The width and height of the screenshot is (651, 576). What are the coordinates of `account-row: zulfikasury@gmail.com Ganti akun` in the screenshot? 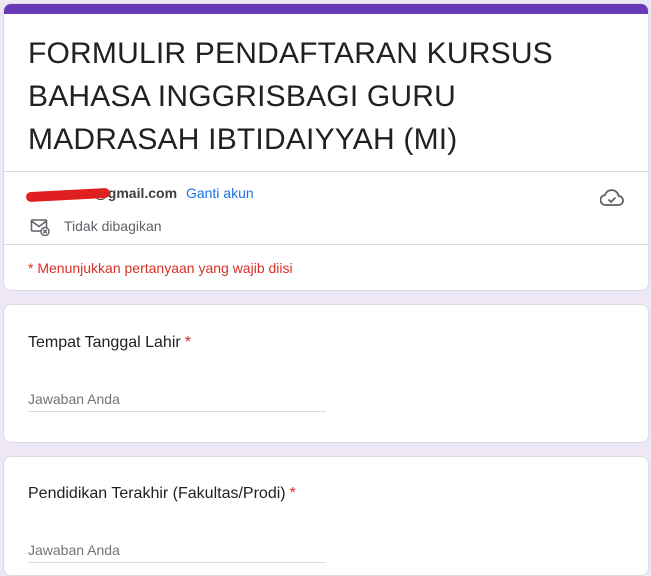 It's located at (139, 194).